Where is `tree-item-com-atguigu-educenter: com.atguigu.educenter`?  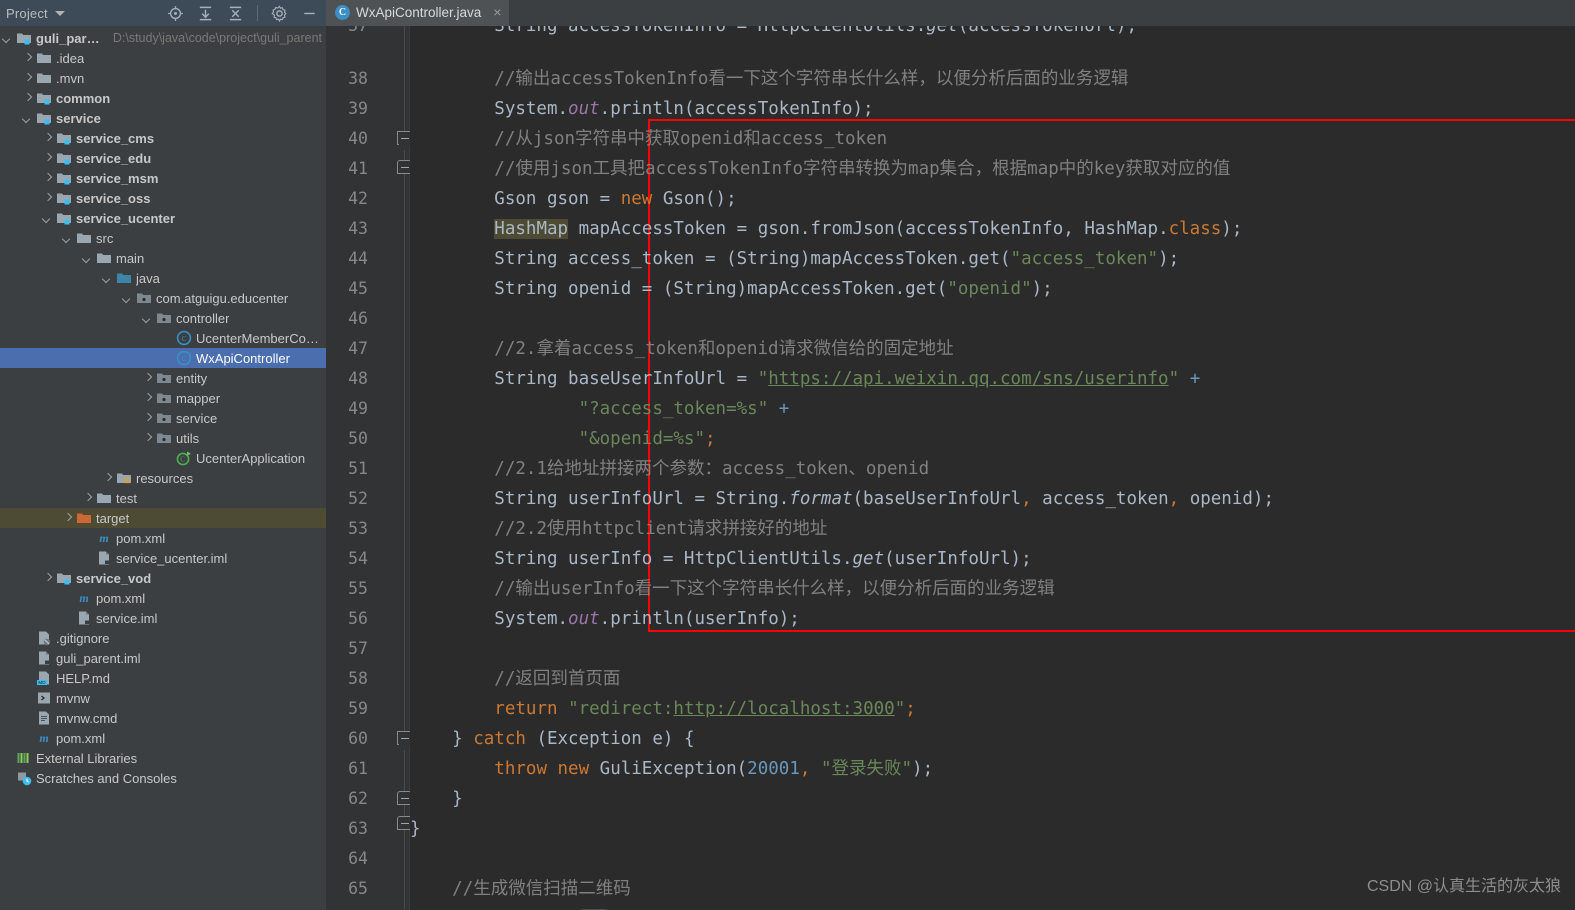
tree-item-com-atguigu-educenter: com.atguigu.educenter is located at coordinates (163, 298).